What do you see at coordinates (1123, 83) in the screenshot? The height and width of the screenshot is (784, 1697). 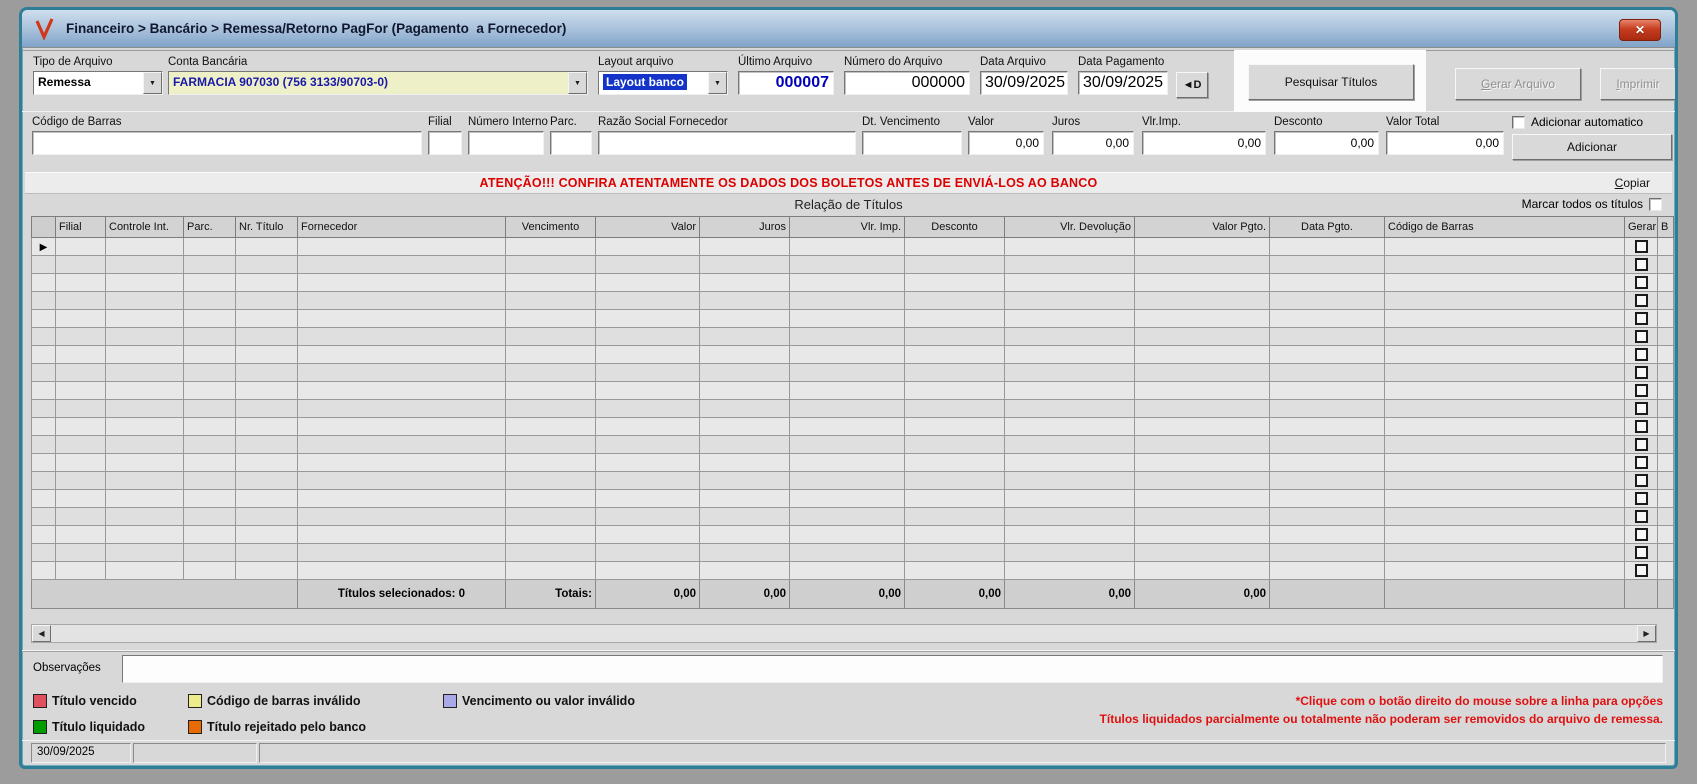 I see `data-pagamento-field: 30/09/2025` at bounding box center [1123, 83].